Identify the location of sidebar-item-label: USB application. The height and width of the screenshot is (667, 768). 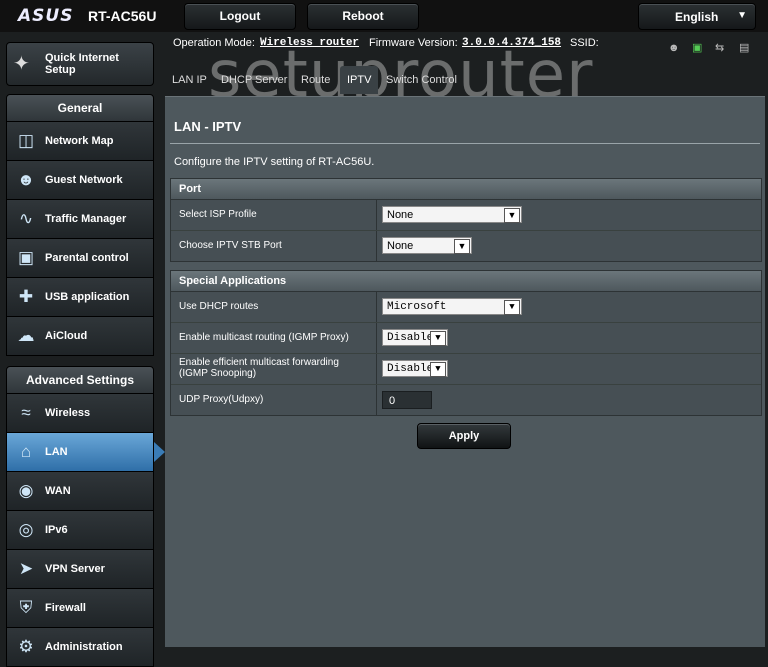
(87, 297).